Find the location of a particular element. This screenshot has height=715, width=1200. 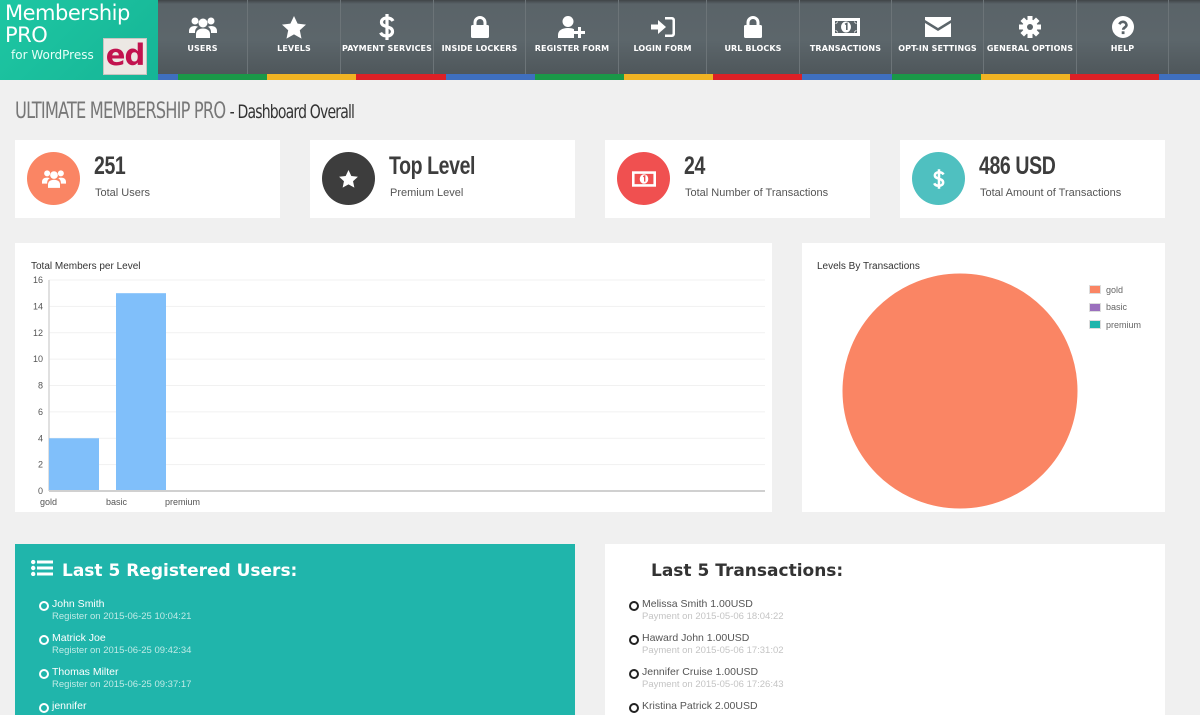

nav-login-form: LOGIN FORM is located at coordinates (663, 37).